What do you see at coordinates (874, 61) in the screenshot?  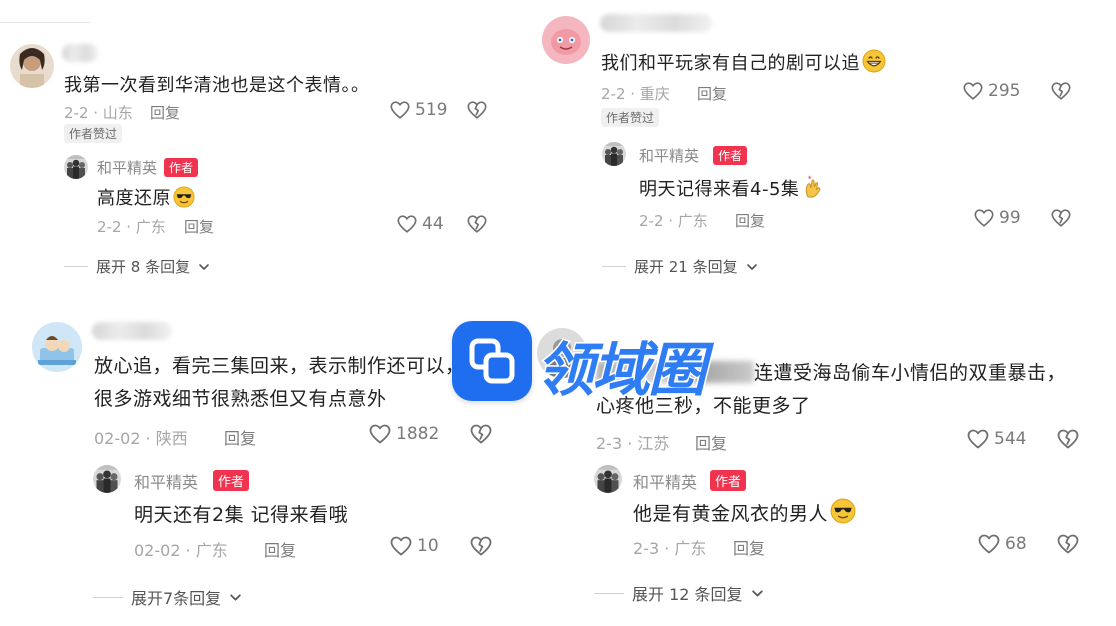 I see `grin-emoji` at bounding box center [874, 61].